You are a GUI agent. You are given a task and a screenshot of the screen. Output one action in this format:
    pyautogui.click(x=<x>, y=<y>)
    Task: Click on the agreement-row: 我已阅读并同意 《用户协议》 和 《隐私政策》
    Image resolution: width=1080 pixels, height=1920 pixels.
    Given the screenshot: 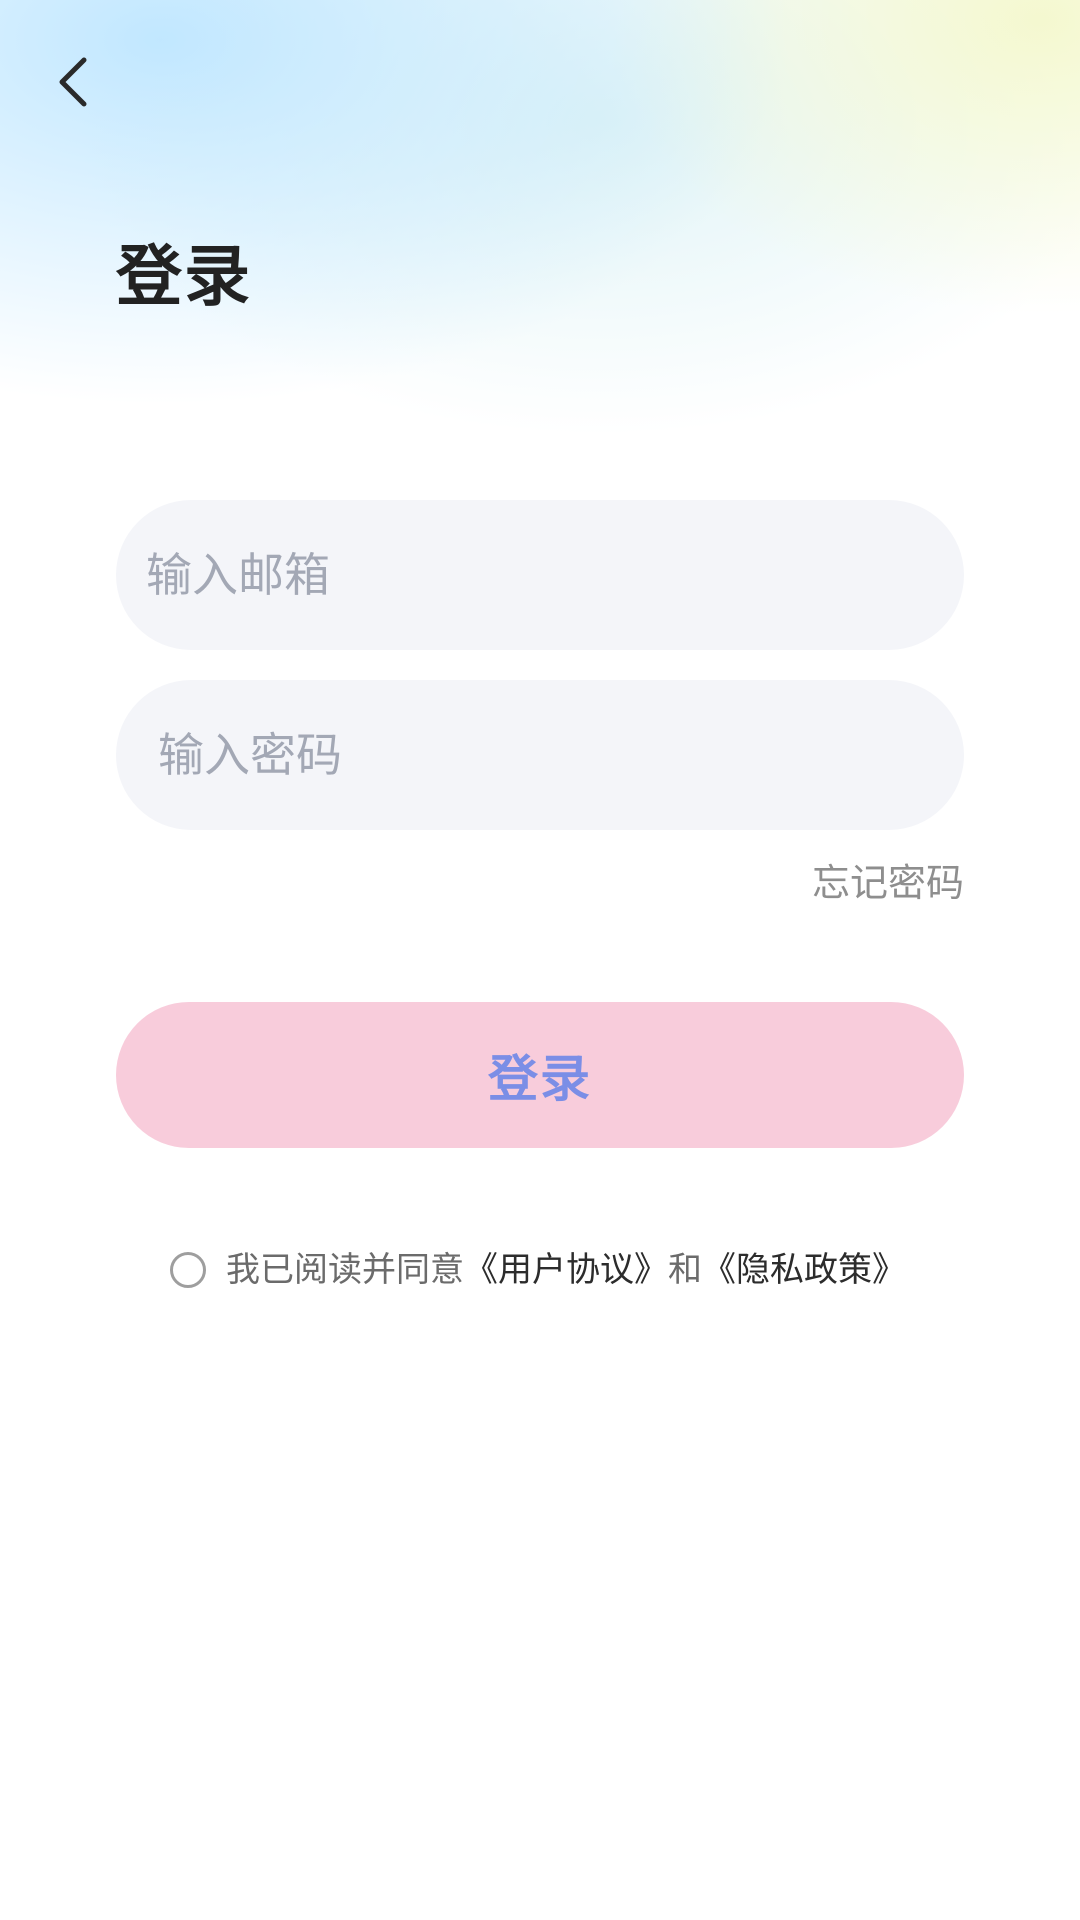 What is the action you would take?
    pyautogui.click(x=538, y=1270)
    